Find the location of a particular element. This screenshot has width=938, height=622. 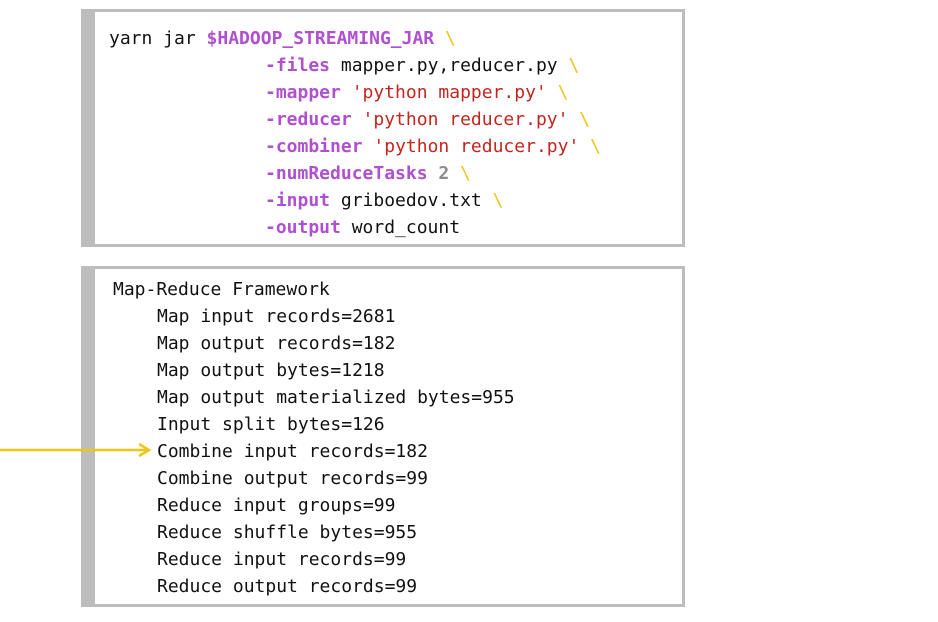

counter-line: Reduce input groups=99 is located at coordinates (276, 505).